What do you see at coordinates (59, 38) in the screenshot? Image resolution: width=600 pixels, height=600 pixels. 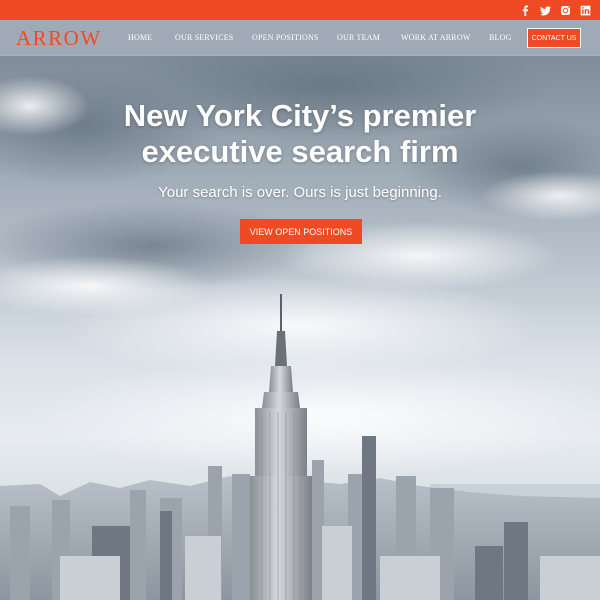 I see `logo: ARROW` at bounding box center [59, 38].